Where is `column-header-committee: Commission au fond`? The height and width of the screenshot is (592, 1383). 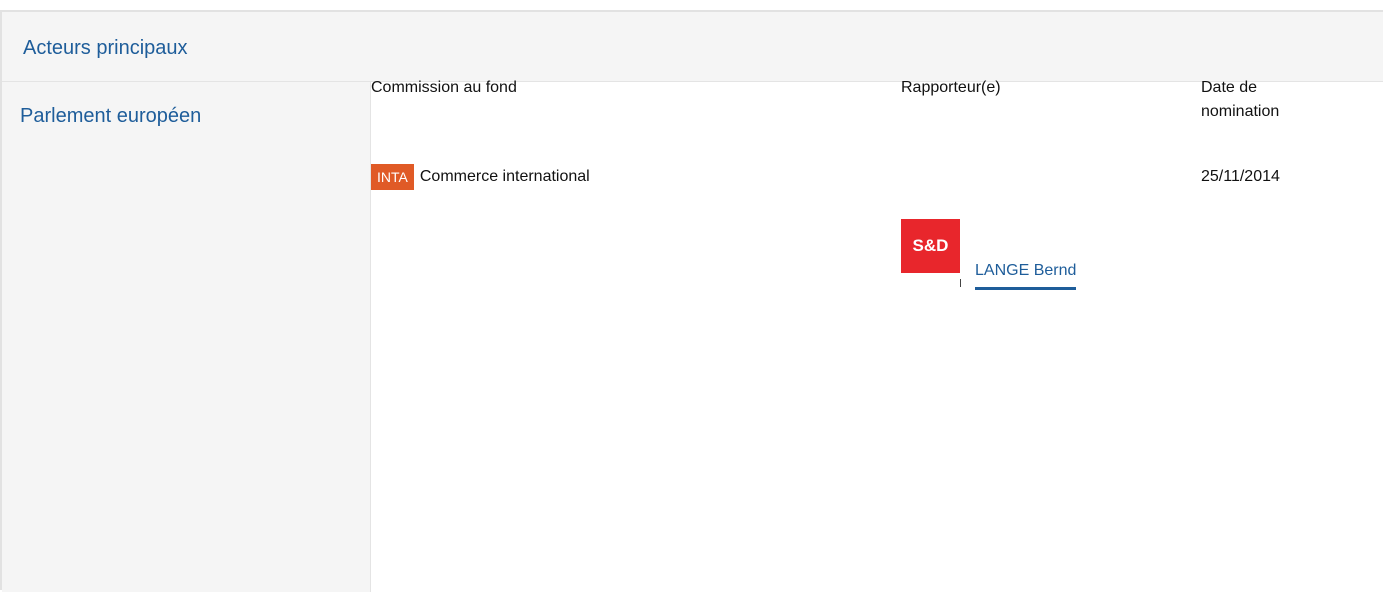
column-header-committee: Commission au fond is located at coordinates (444, 87).